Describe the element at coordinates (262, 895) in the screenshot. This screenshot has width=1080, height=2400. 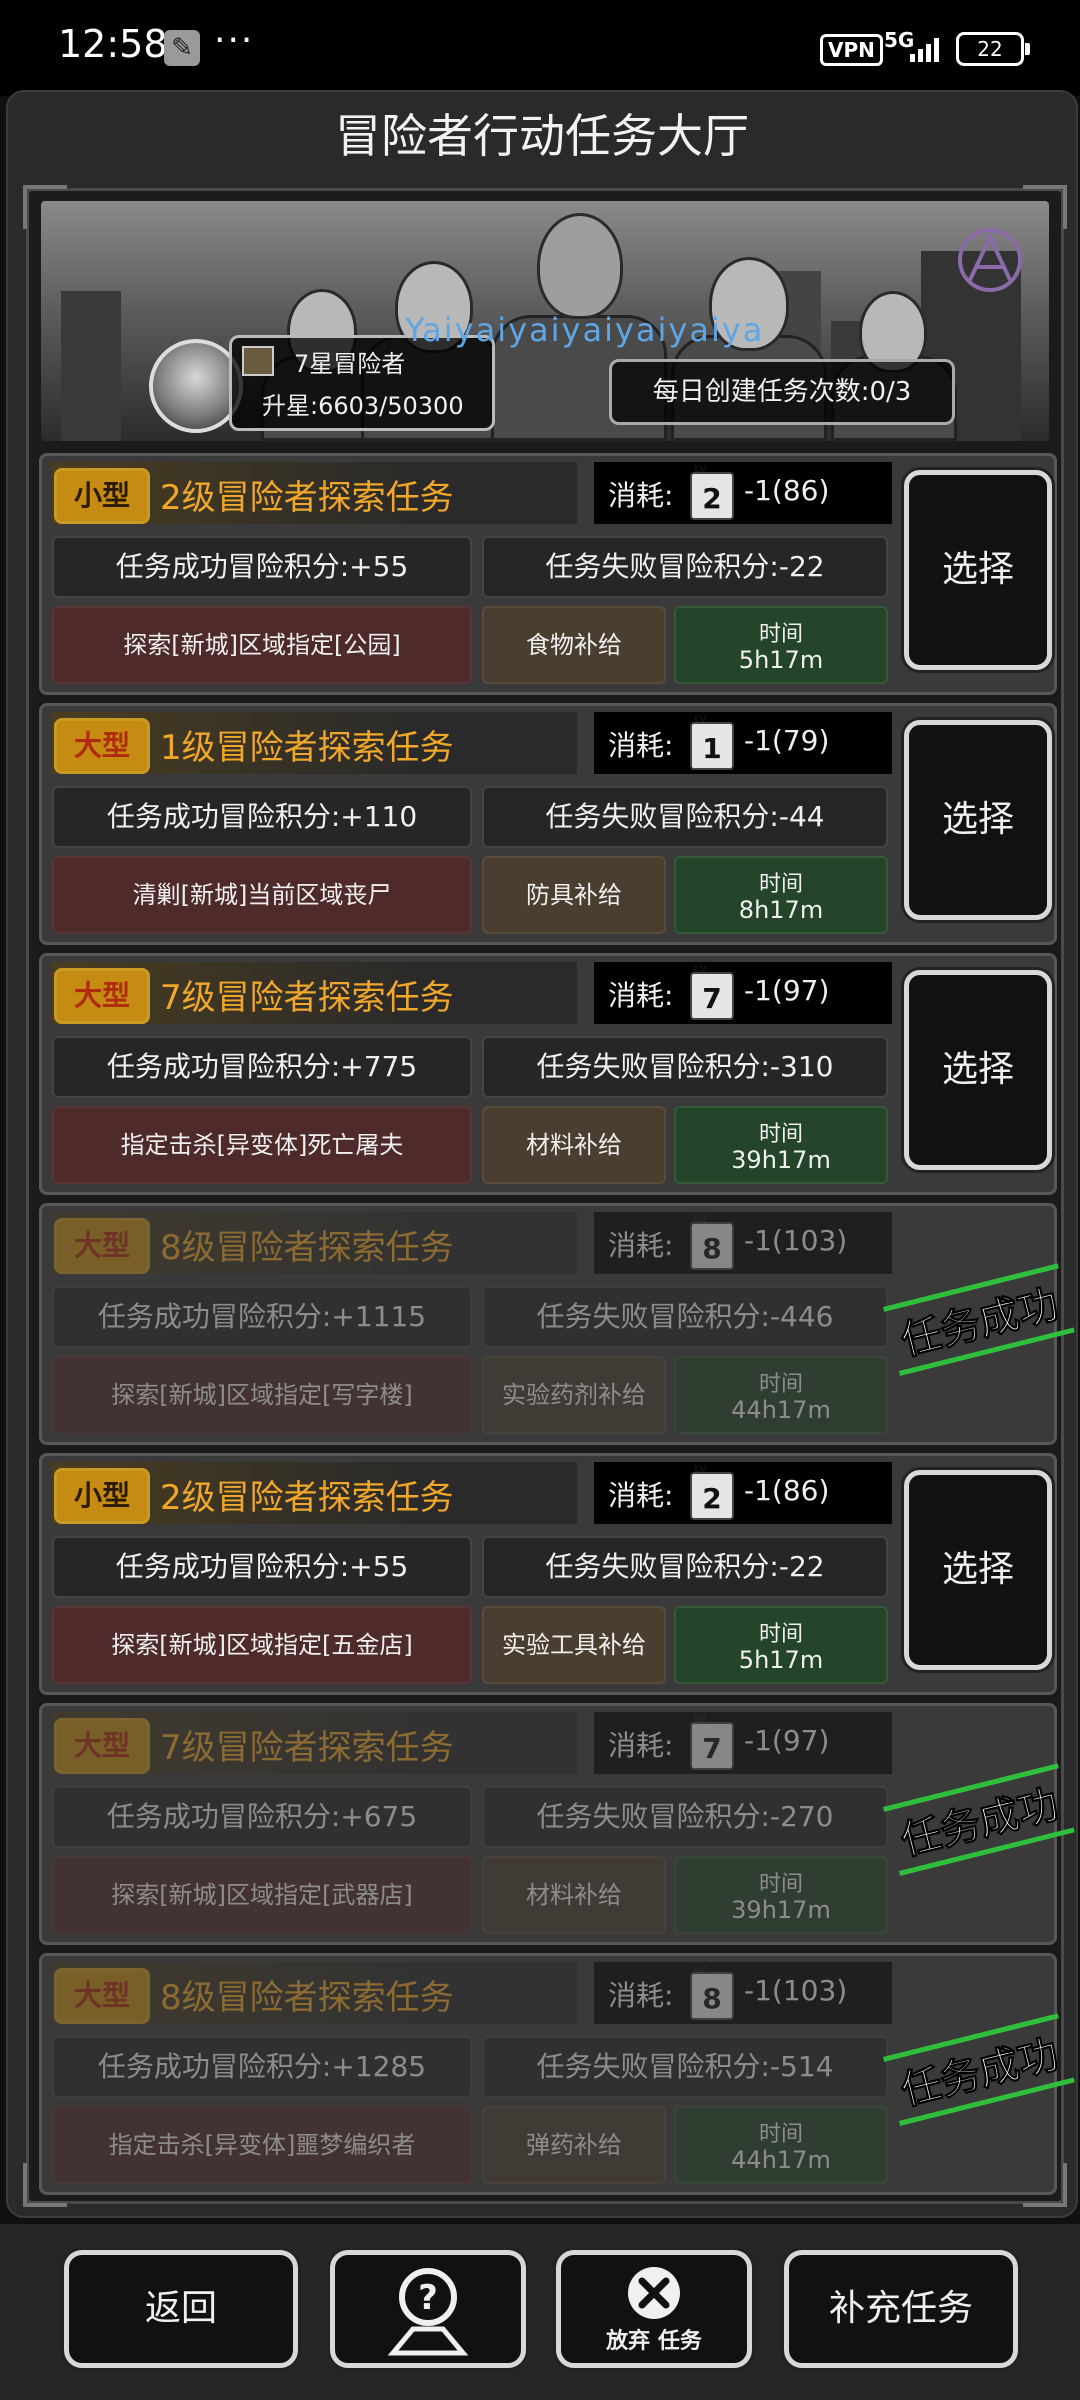
I see `task-objective: 清剿[新城]当前区域丧尸` at that location.